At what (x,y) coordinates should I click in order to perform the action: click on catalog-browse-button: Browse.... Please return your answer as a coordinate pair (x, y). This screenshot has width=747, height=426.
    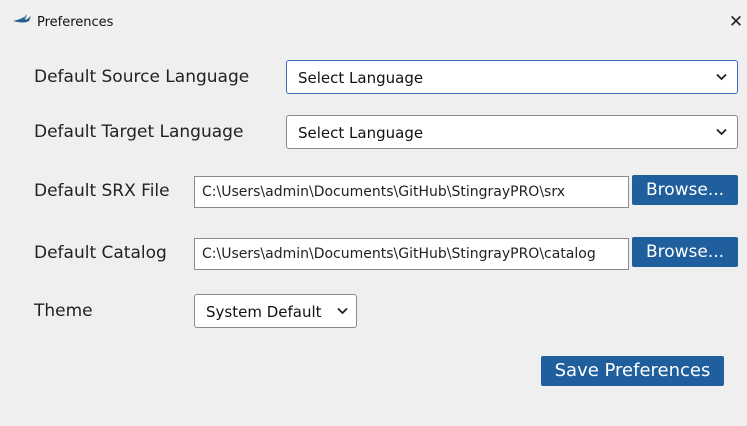
    Looking at the image, I should click on (685, 252).